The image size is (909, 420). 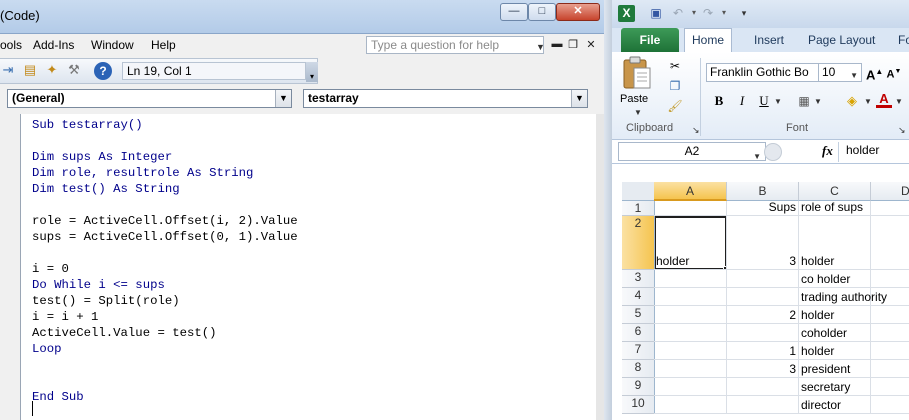 I want to click on cell-b9, so click(x=763, y=387).